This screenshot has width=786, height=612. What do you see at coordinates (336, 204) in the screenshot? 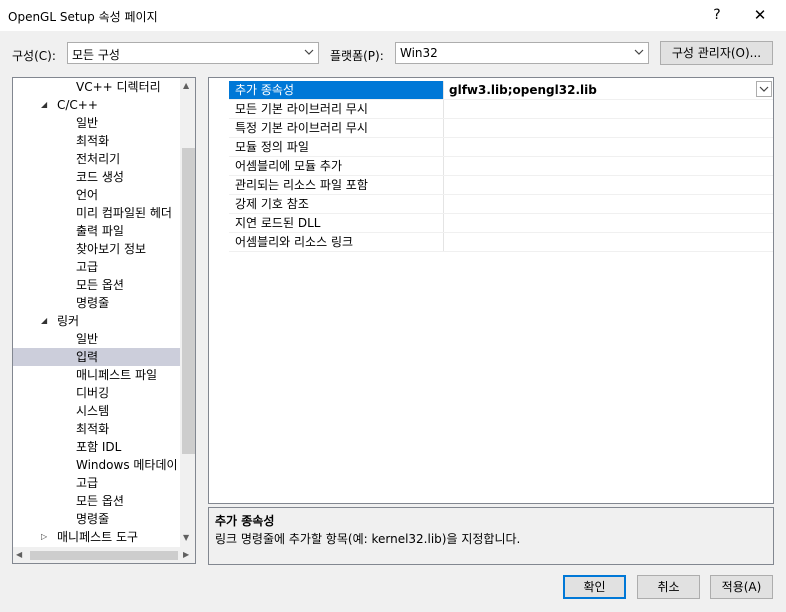
I see `property-name: 강제 기호 참조` at bounding box center [336, 204].